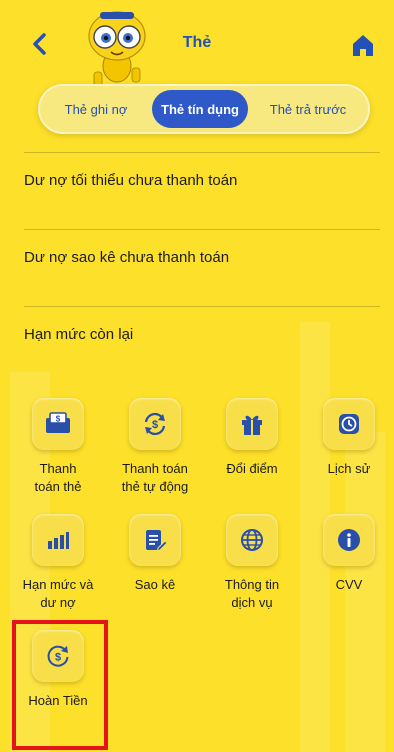 Image resolution: width=394 pixels, height=752 pixels. I want to click on cvv-button: CVV, so click(347, 554).